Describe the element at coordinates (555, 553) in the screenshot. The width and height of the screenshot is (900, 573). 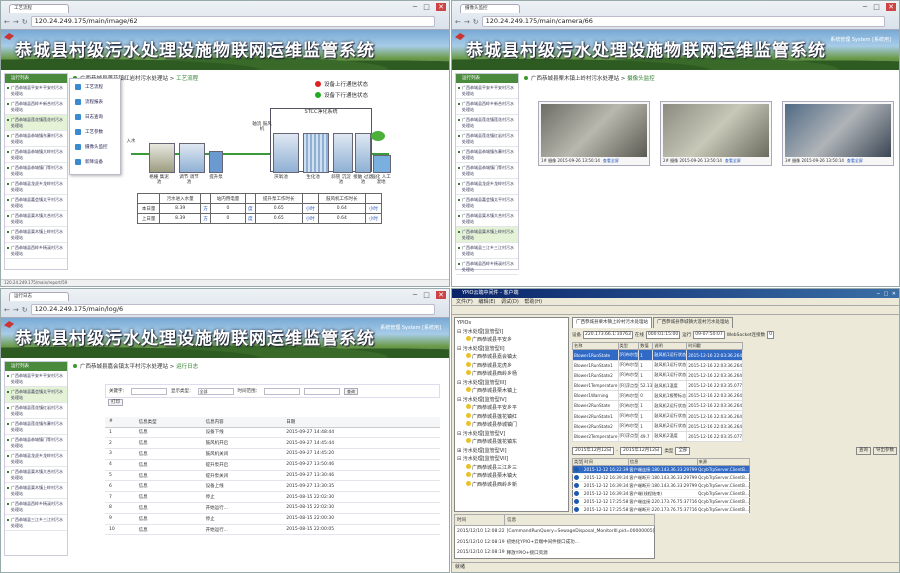
I see `log-row: 2015/12/10 12:08:19 释放YPIO+接口资源` at that location.